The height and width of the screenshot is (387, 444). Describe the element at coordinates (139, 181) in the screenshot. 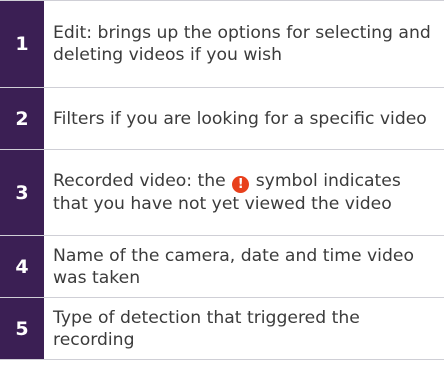

I see `description-text-before: Recorded video: the` at that location.